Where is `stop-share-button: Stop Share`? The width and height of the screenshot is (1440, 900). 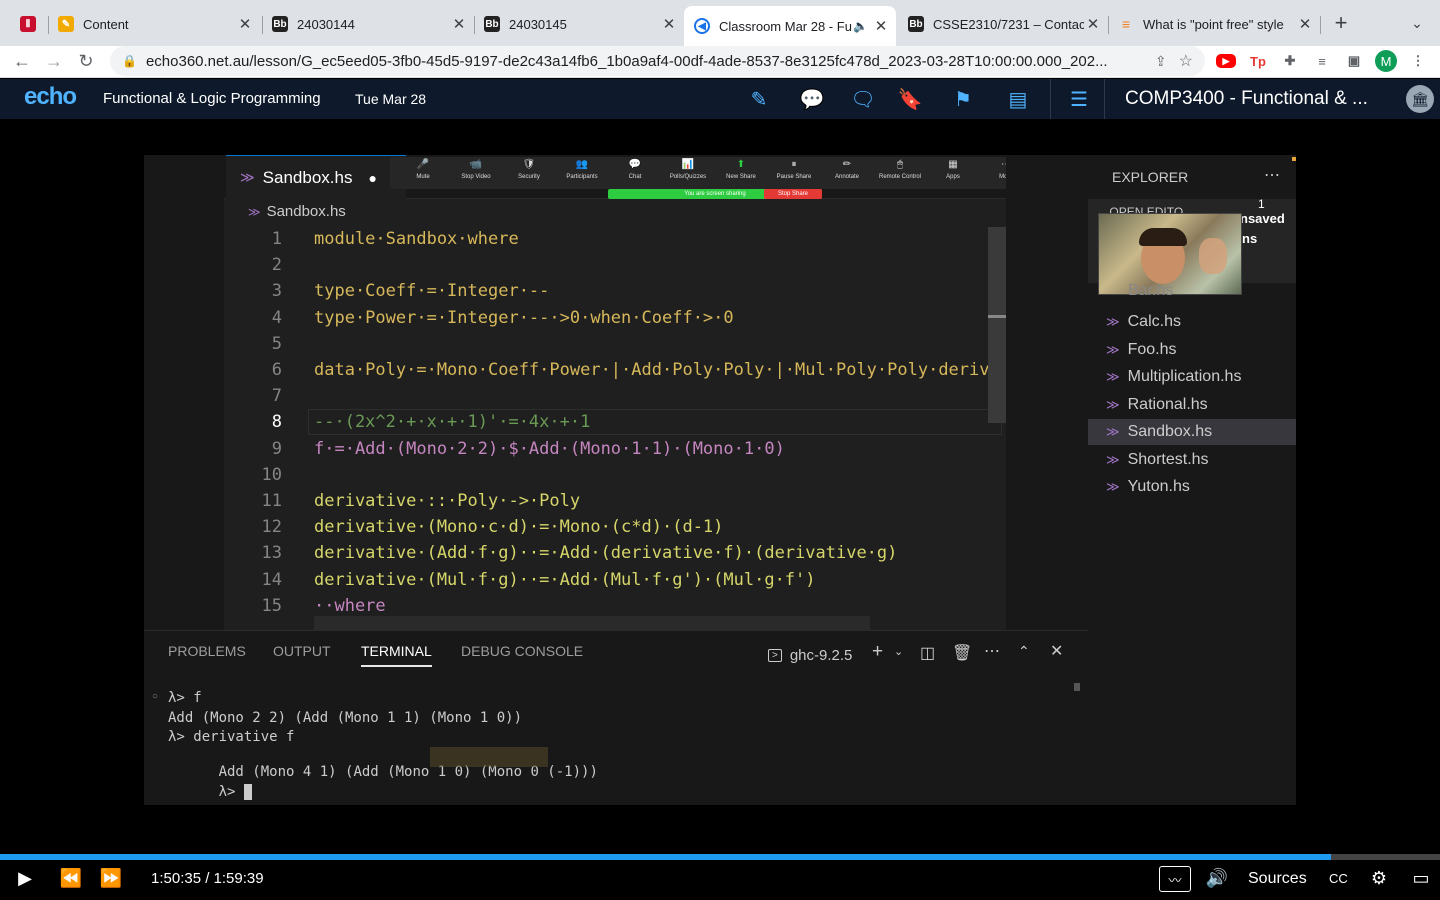 stop-share-button: Stop Share is located at coordinates (793, 194).